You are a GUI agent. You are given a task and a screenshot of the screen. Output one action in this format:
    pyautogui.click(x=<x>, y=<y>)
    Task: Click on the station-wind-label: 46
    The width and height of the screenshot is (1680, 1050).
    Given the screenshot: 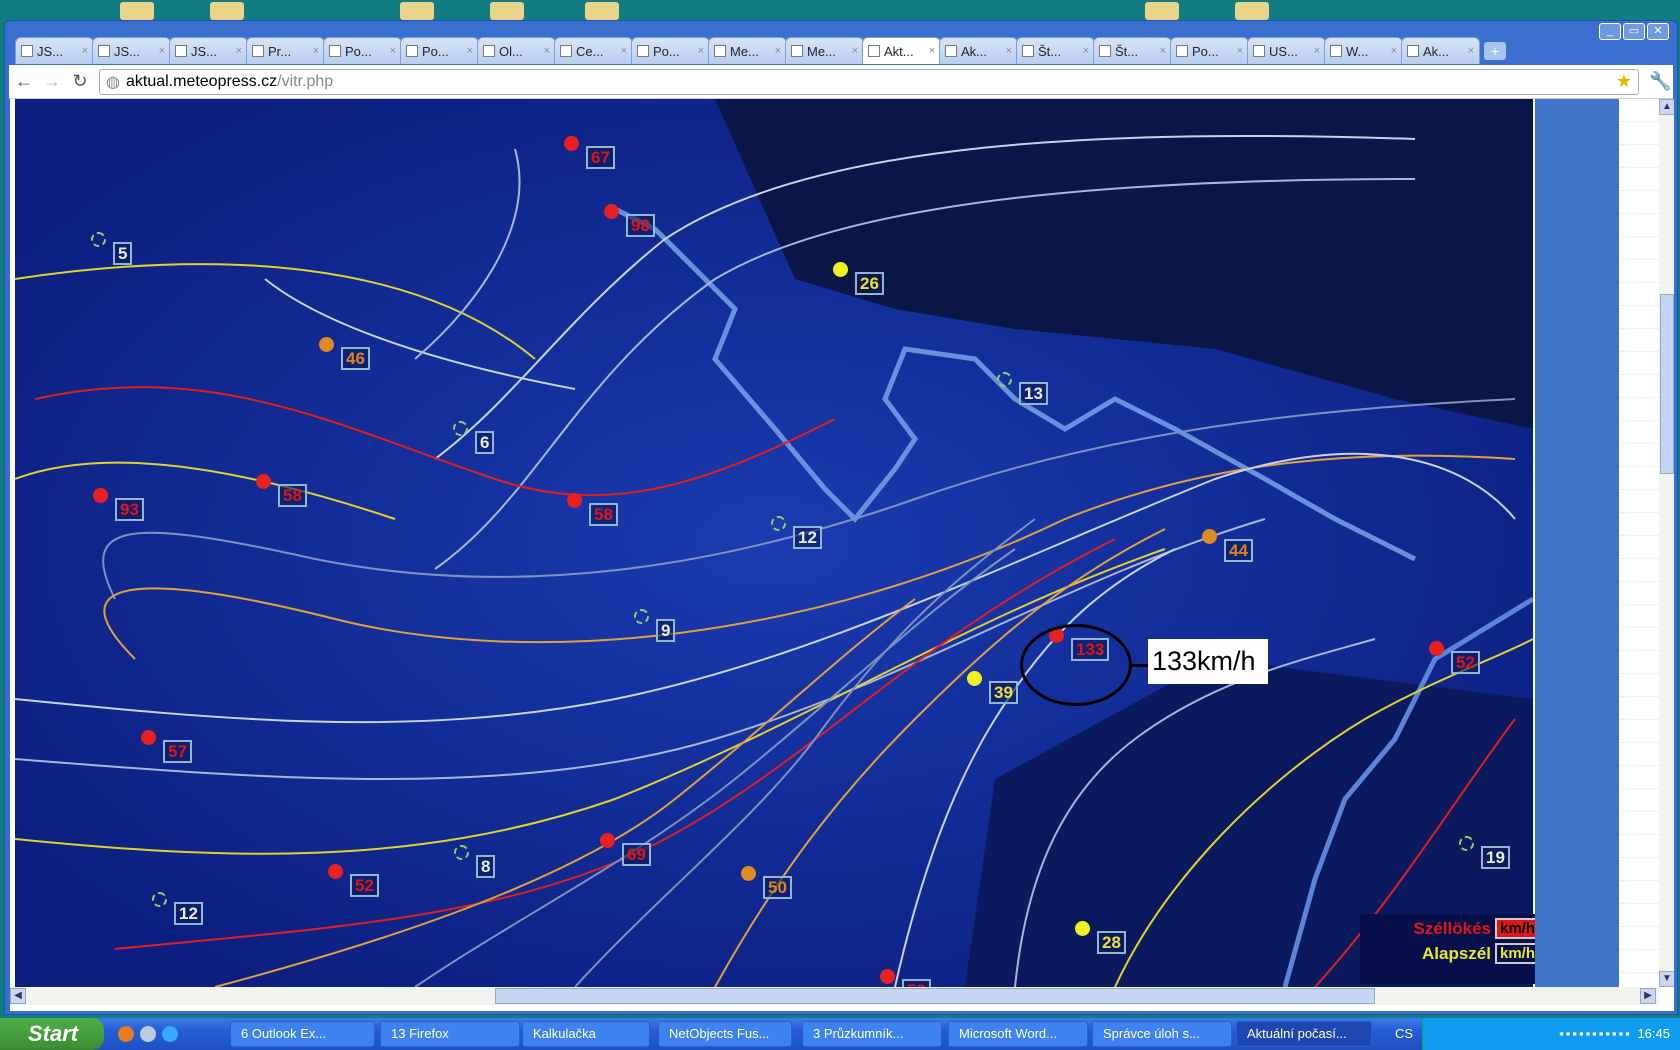 What is the action you would take?
    pyautogui.click(x=355, y=358)
    